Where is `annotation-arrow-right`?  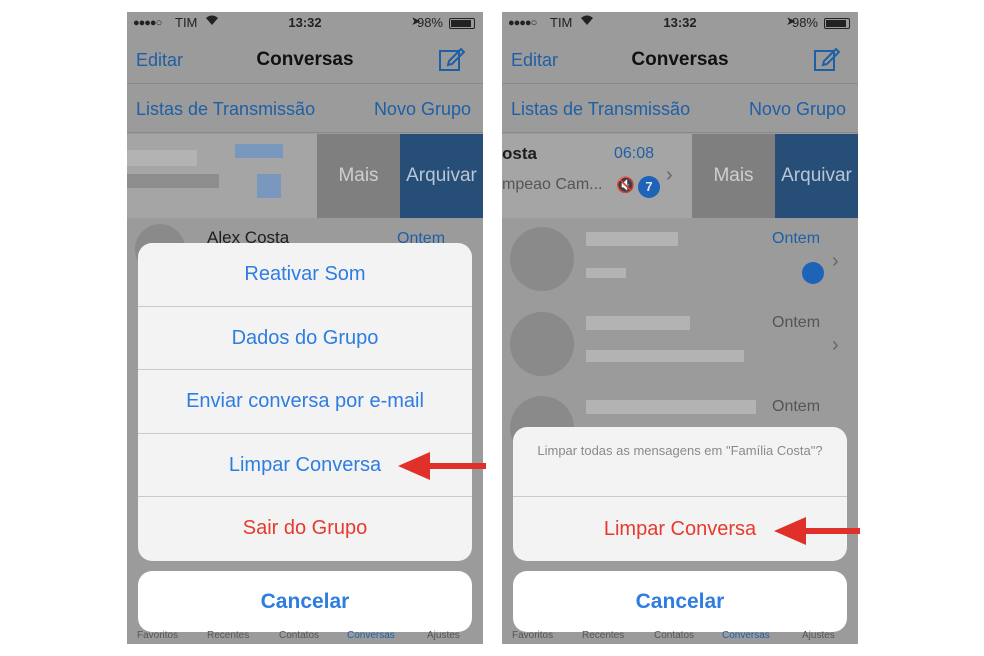 annotation-arrow-right is located at coordinates (817, 531).